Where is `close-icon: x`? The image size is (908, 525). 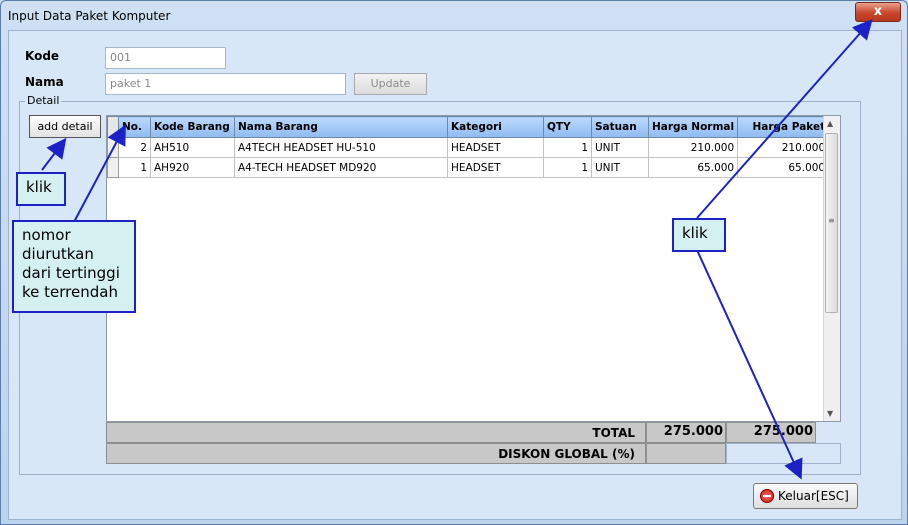 close-icon: x is located at coordinates (878, 11).